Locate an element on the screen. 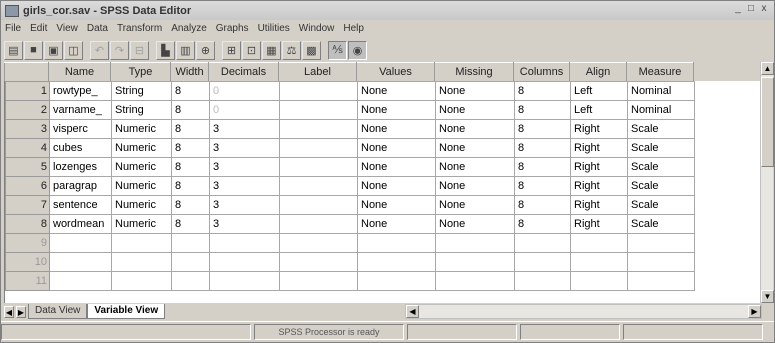  scroll-down-arrow-icon: ▼ is located at coordinates (767, 296).